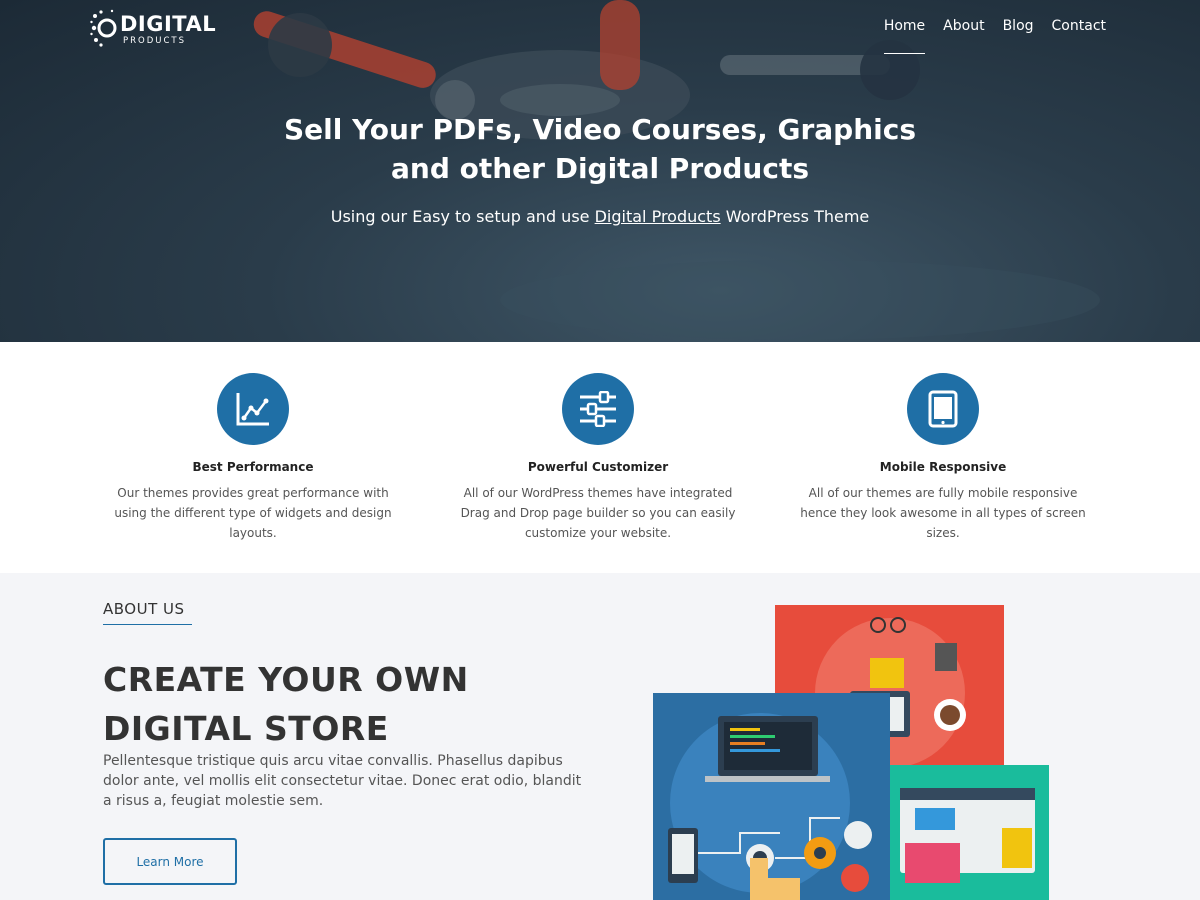  What do you see at coordinates (253, 409) in the screenshot?
I see `chart-icon` at bounding box center [253, 409].